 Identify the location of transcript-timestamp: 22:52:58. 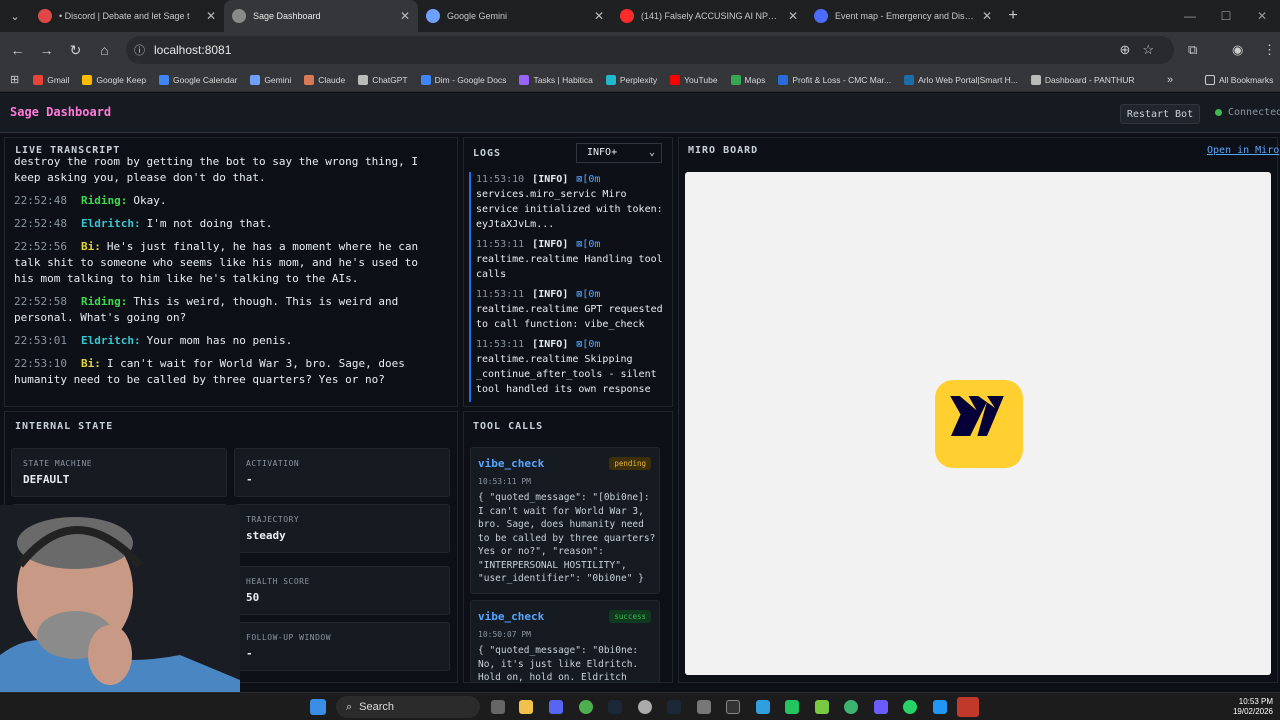
(40, 301).